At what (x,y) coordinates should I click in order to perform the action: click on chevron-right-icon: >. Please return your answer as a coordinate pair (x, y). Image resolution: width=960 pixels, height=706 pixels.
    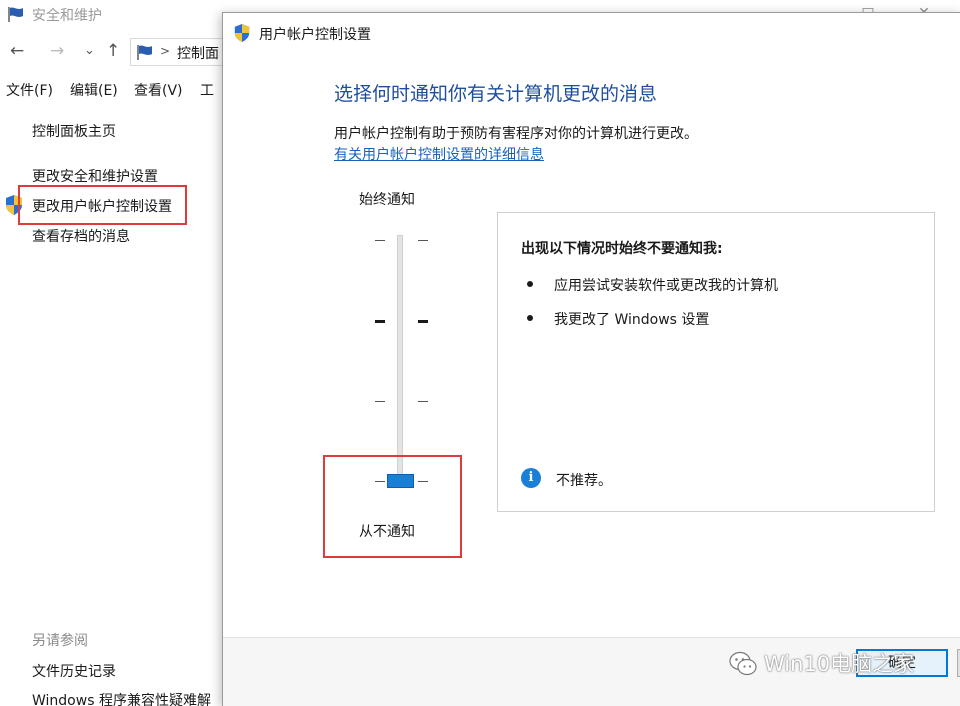
    Looking at the image, I should click on (165, 51).